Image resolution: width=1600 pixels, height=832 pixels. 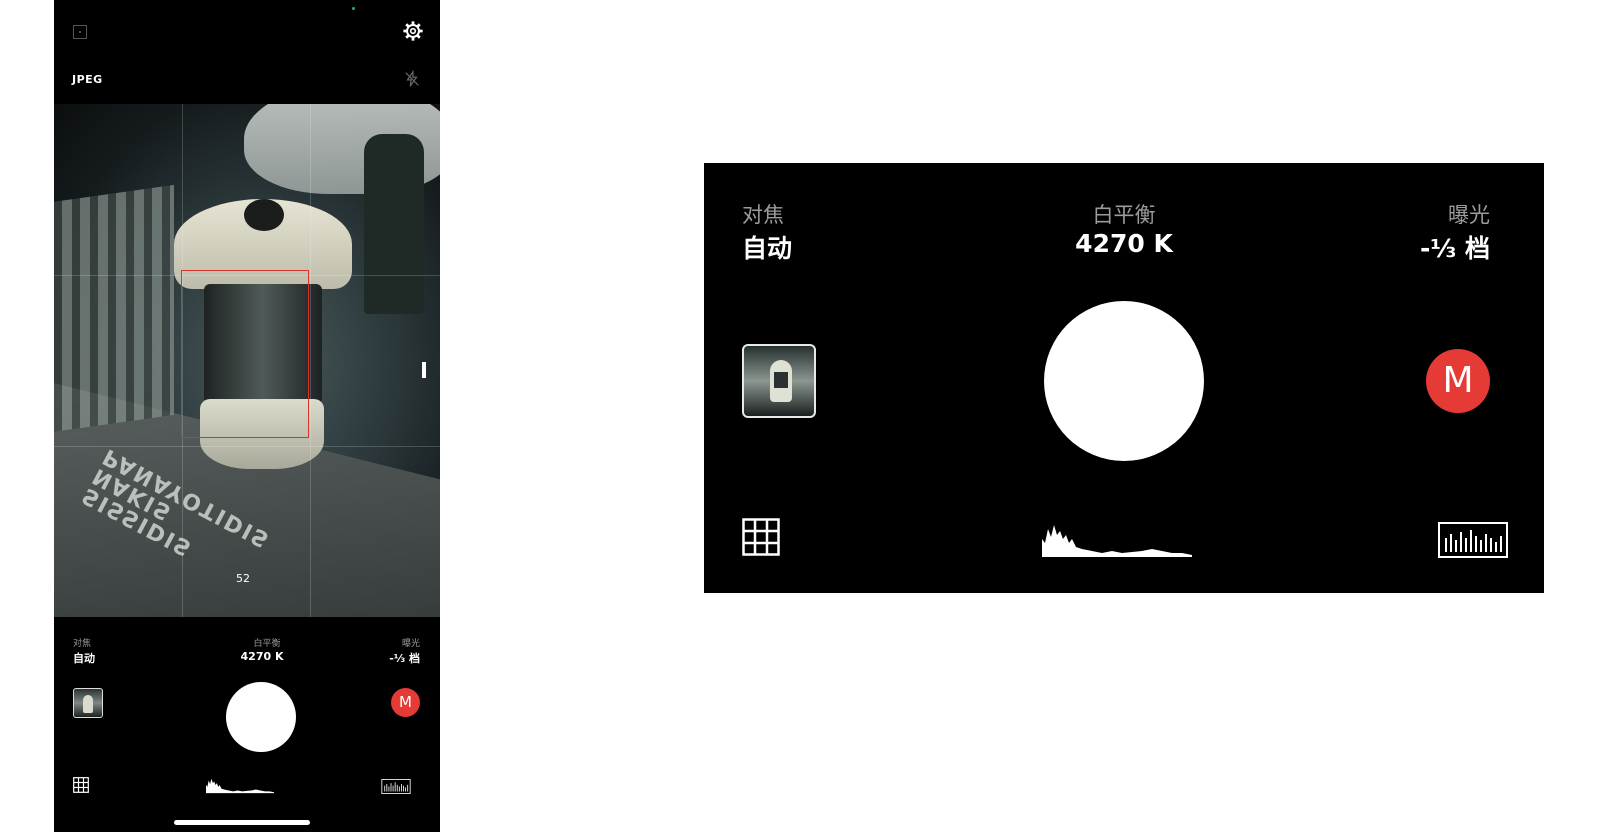 I want to click on focus-distance-readout: 52, so click(x=243, y=578).